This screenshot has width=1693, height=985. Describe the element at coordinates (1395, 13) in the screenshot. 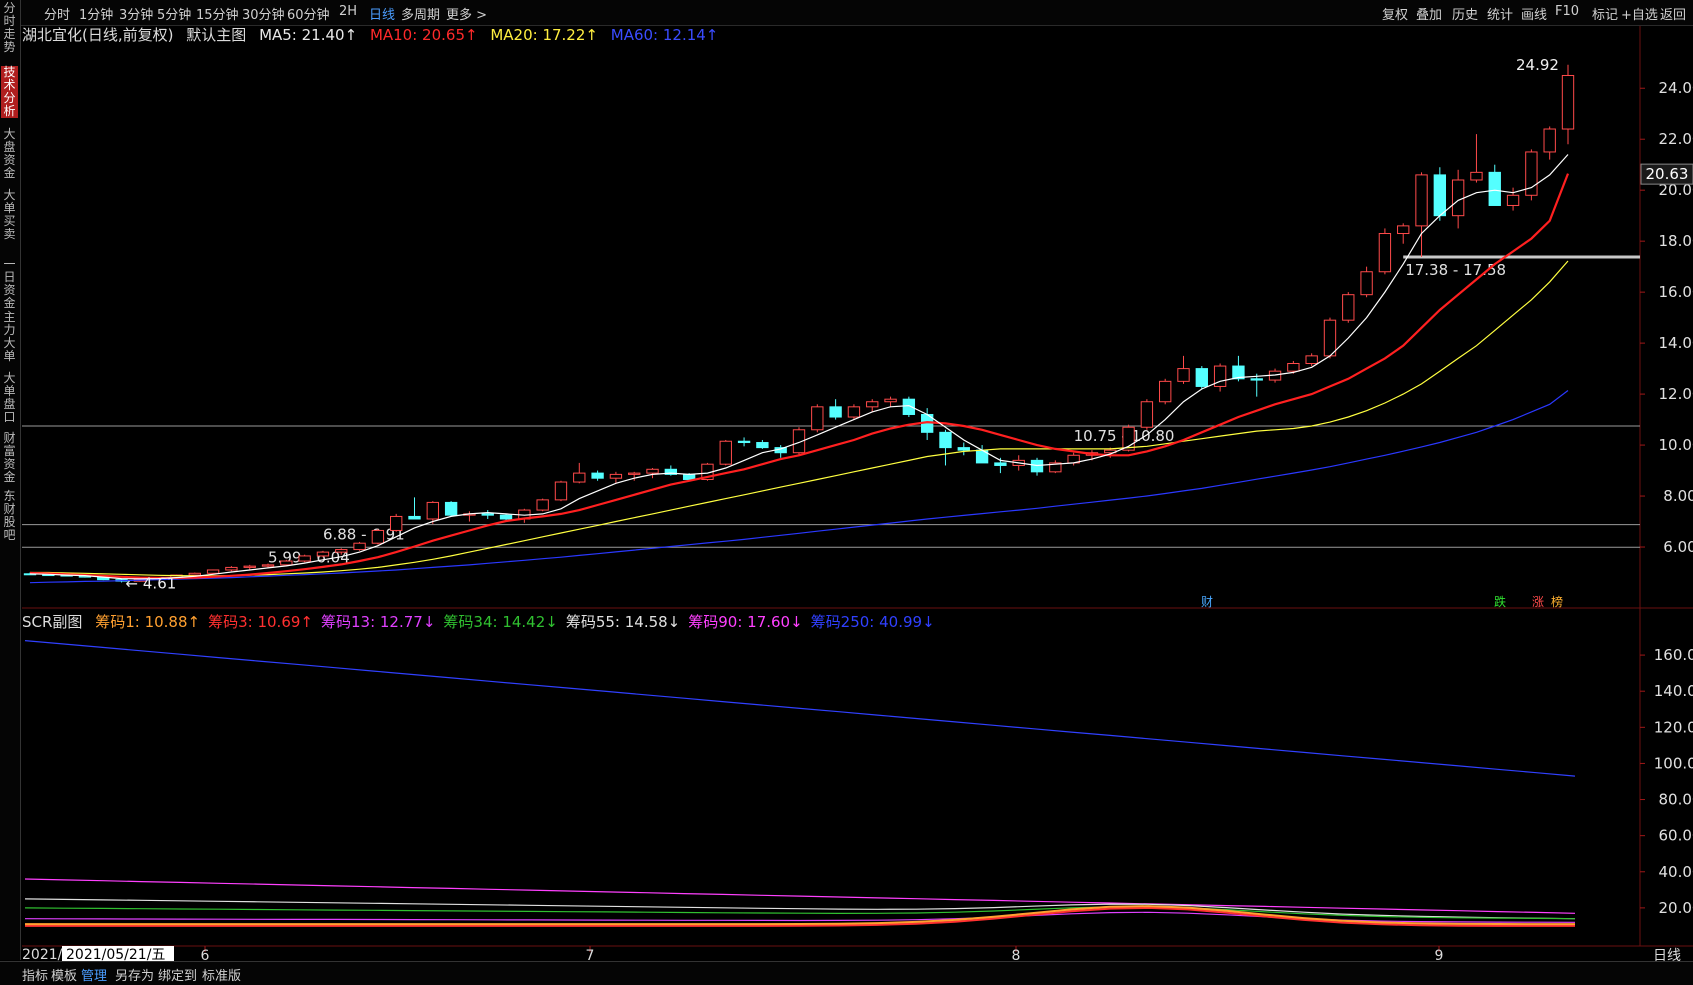

I see `tool-button-0: 复权` at that location.